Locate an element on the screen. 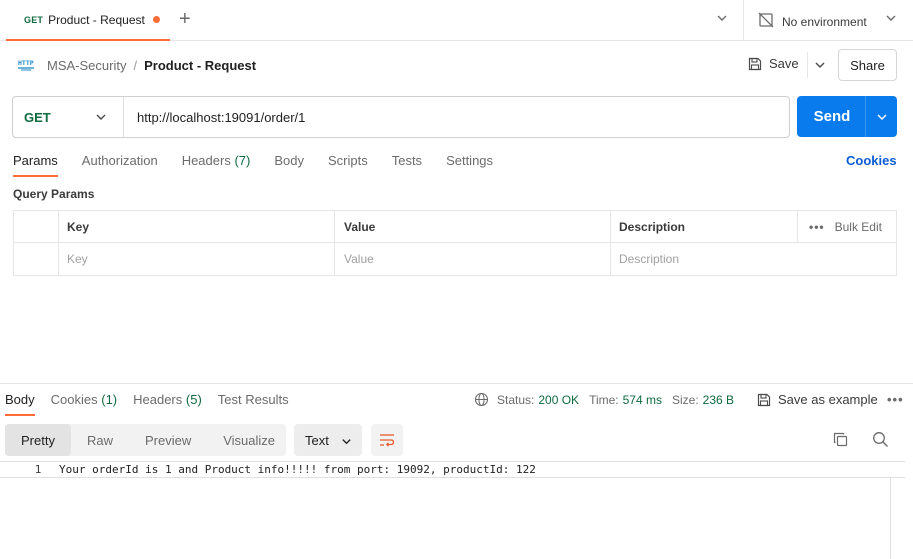 Image resolution: width=913 pixels, height=559 pixels. tab-method-badge: GET is located at coordinates (34, 19).